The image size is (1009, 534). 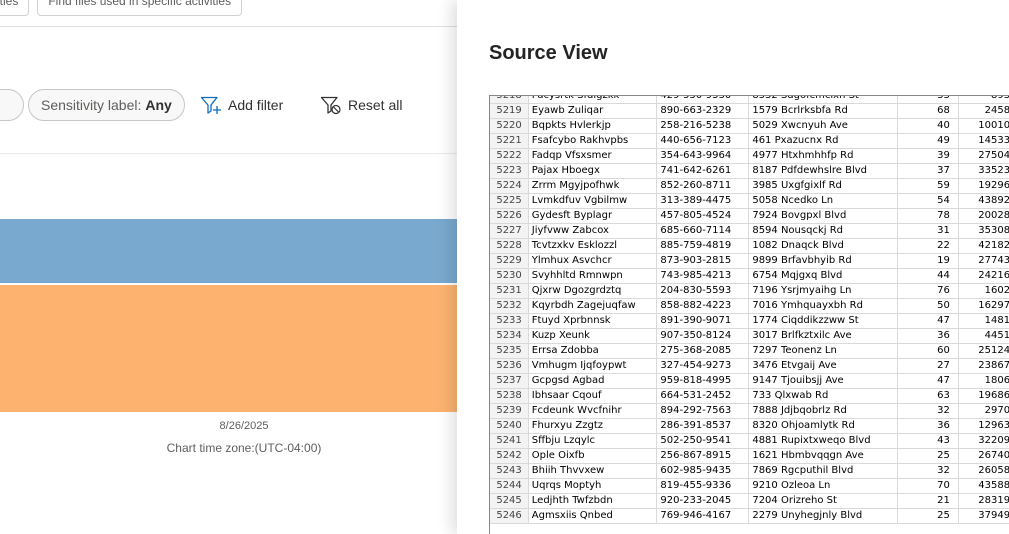 What do you see at coordinates (509, 426) in the screenshot?
I see `row-number: 5240` at bounding box center [509, 426].